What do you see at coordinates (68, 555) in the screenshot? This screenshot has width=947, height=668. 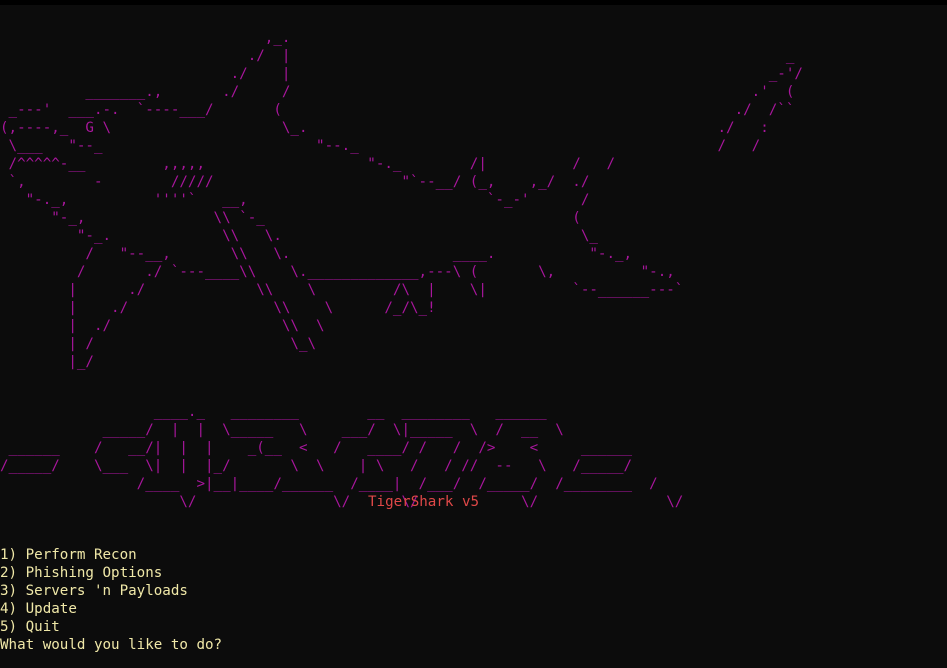 I see `menu-item-perform-recon: 1) Perform Recon` at bounding box center [68, 555].